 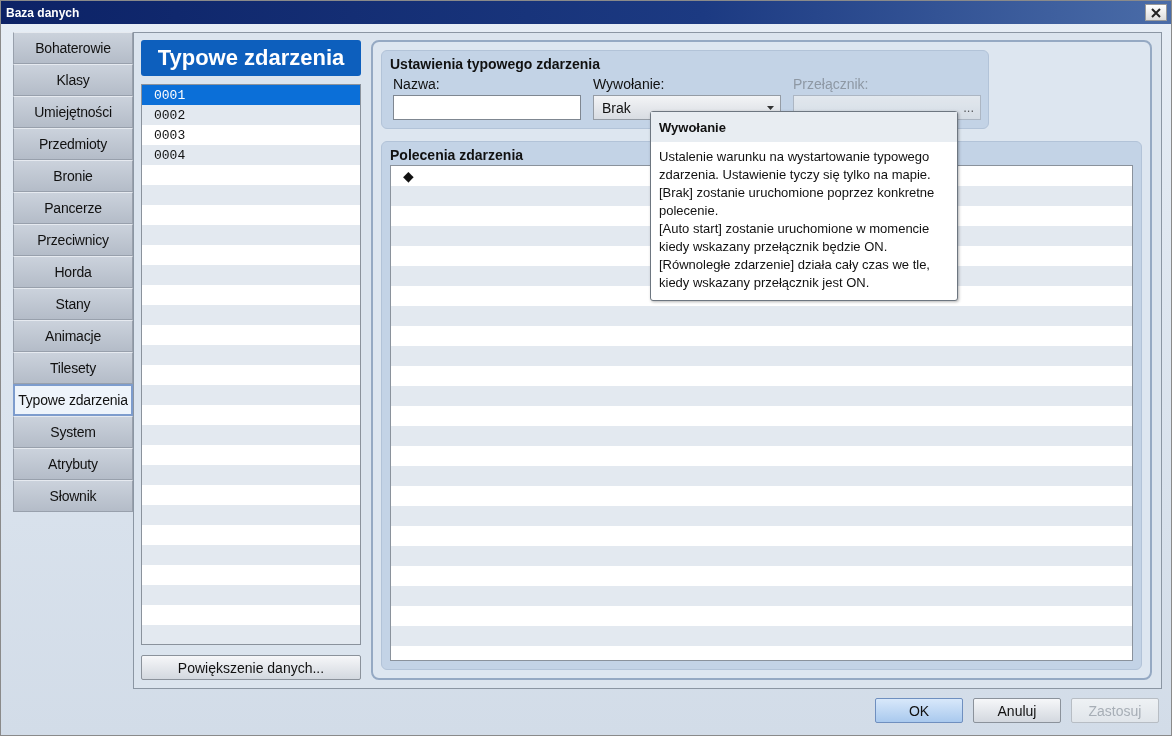 What do you see at coordinates (73, 464) in the screenshot?
I see `category-tab: Atrybuty` at bounding box center [73, 464].